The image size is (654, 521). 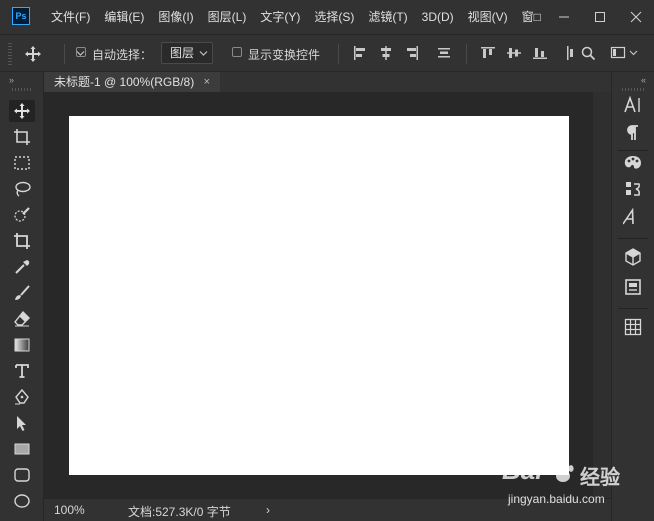 I want to click on auto-select-target-dropdown: 图层, so click(x=187, y=53).